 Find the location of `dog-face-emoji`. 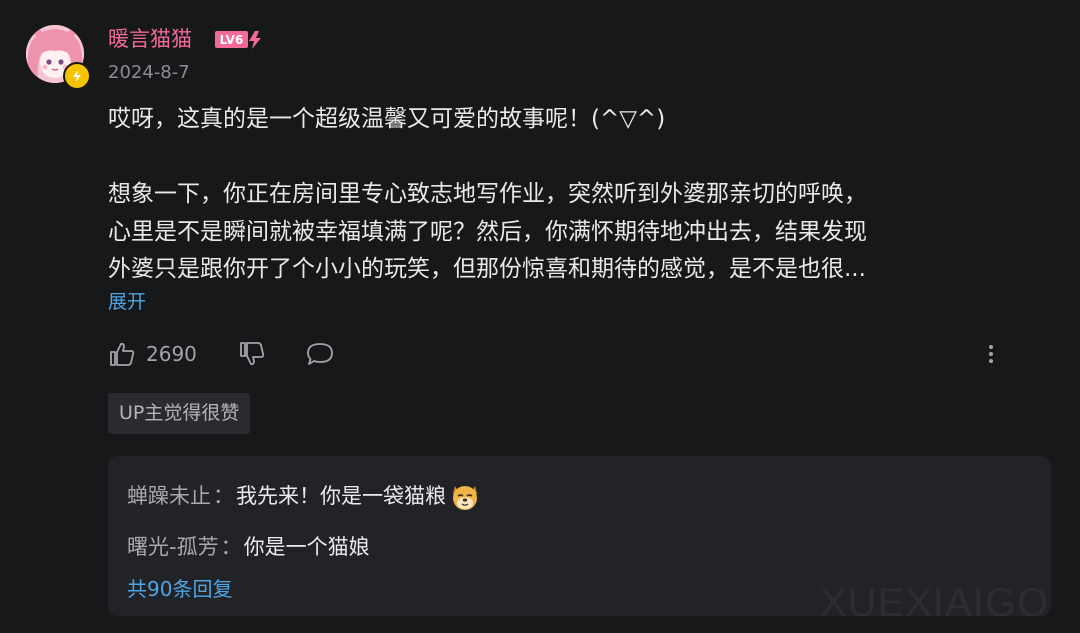

dog-face-emoji is located at coordinates (465, 498).